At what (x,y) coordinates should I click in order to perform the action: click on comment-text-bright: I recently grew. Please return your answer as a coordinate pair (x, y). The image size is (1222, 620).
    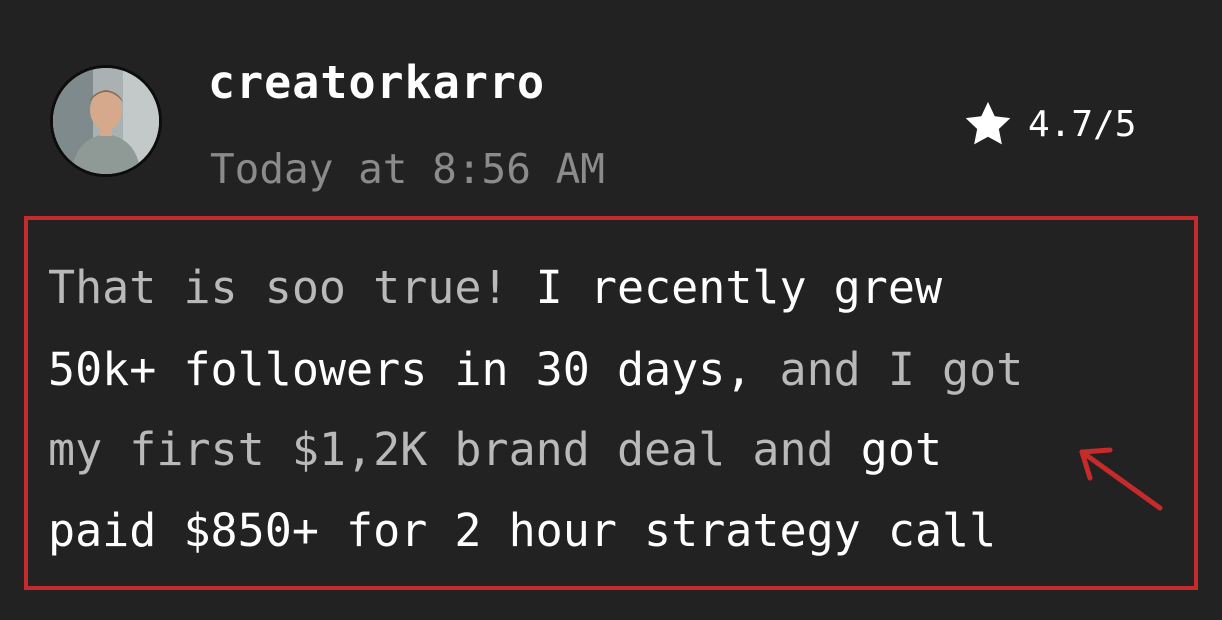
    Looking at the image, I should click on (739, 287).